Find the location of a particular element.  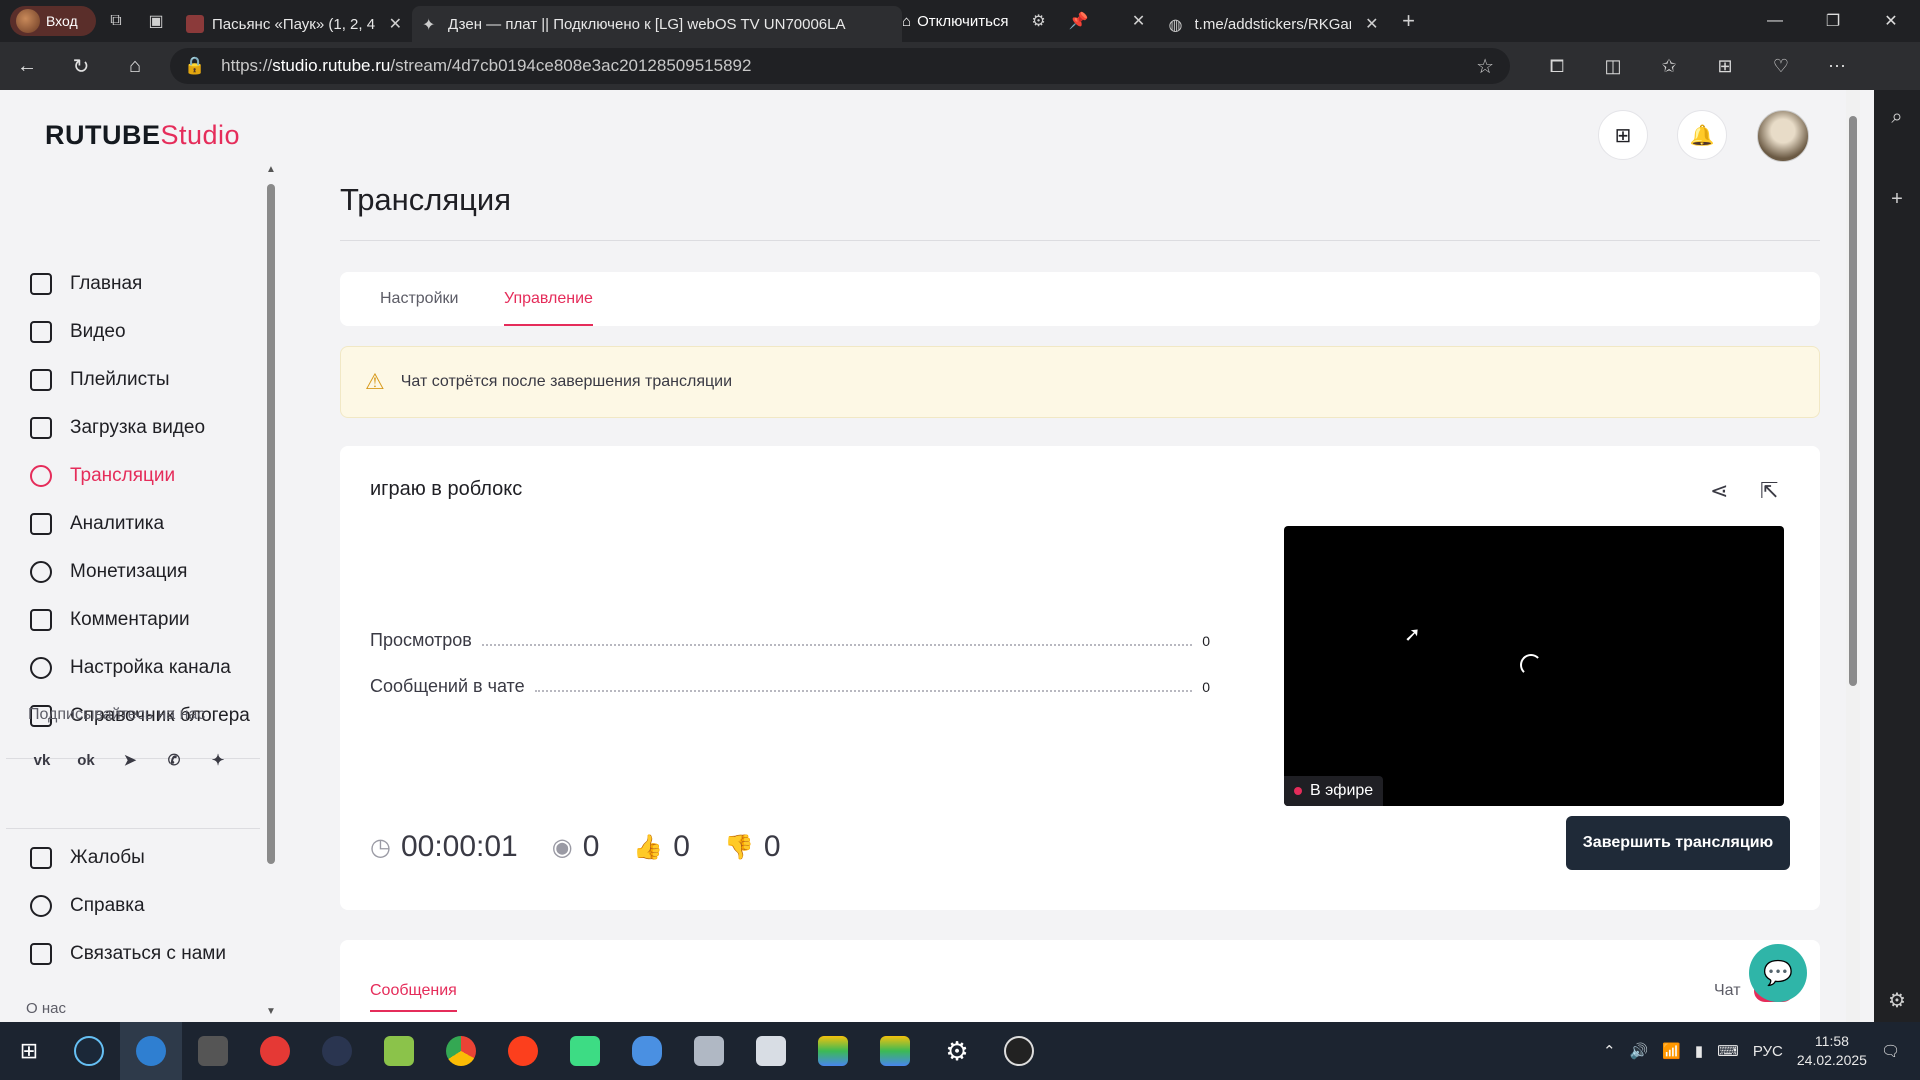

dotted-leader is located at coordinates (863, 691).